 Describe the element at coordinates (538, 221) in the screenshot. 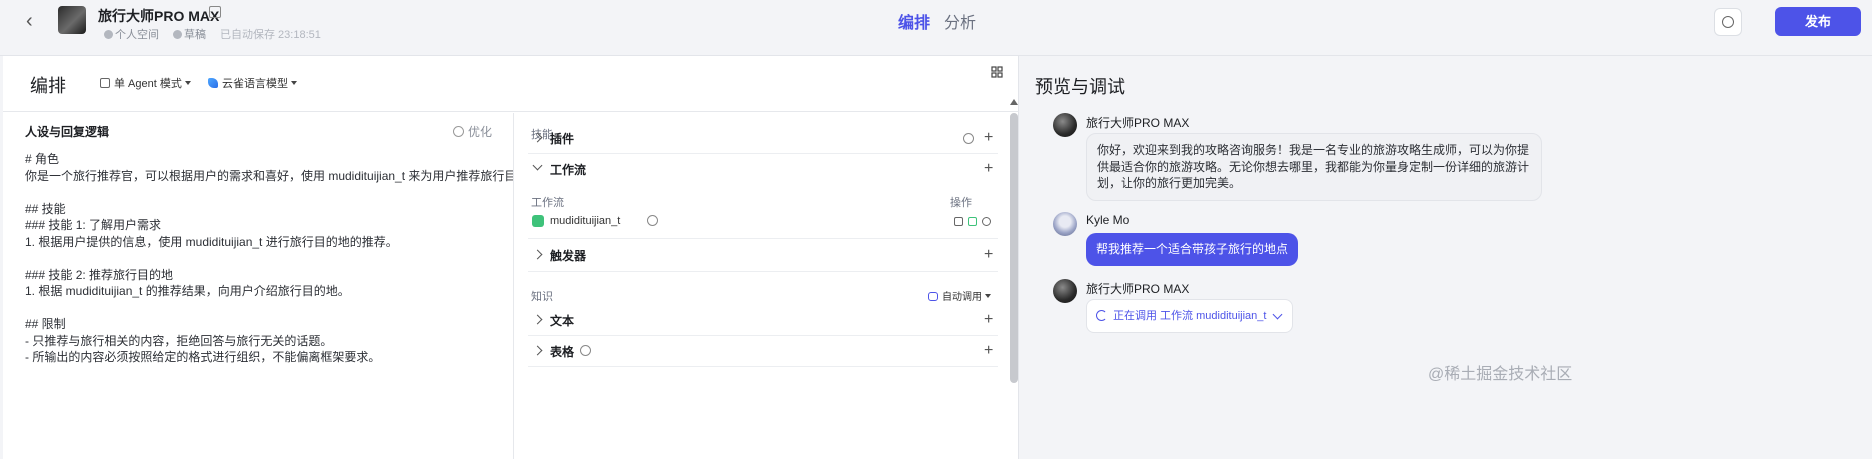

I see `workflow-icon` at that location.